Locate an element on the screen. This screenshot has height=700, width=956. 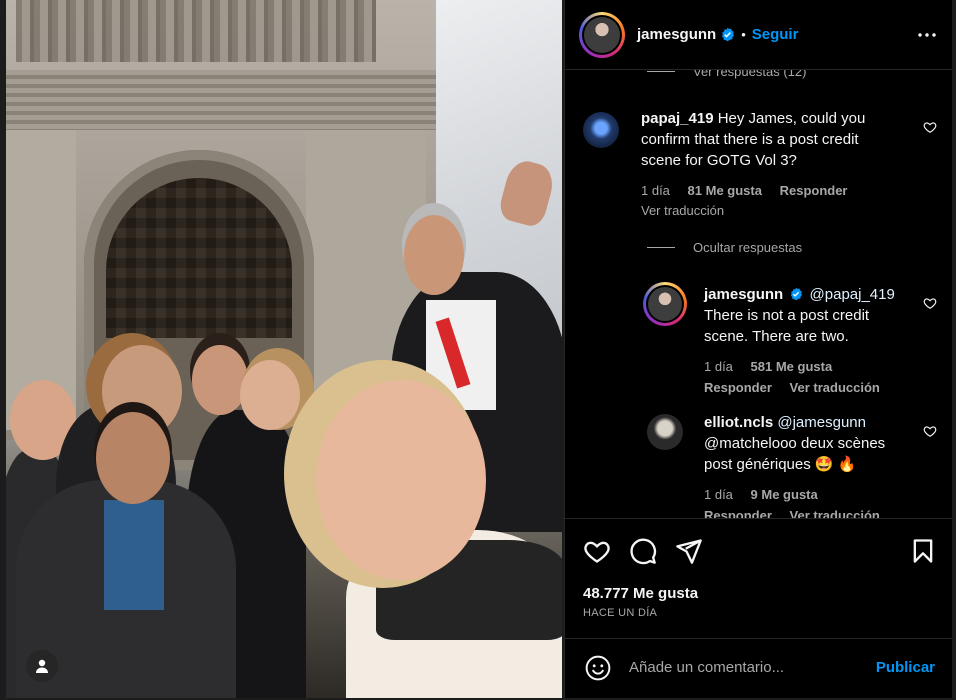
author-avatar is located at coordinates (602, 34).